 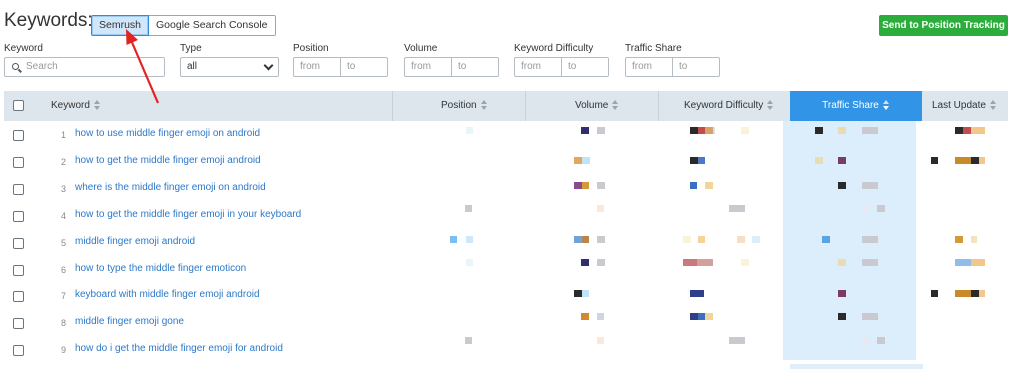 What do you see at coordinates (76, 106) in the screenshot?
I see `column-header-keyword: Keyword` at bounding box center [76, 106].